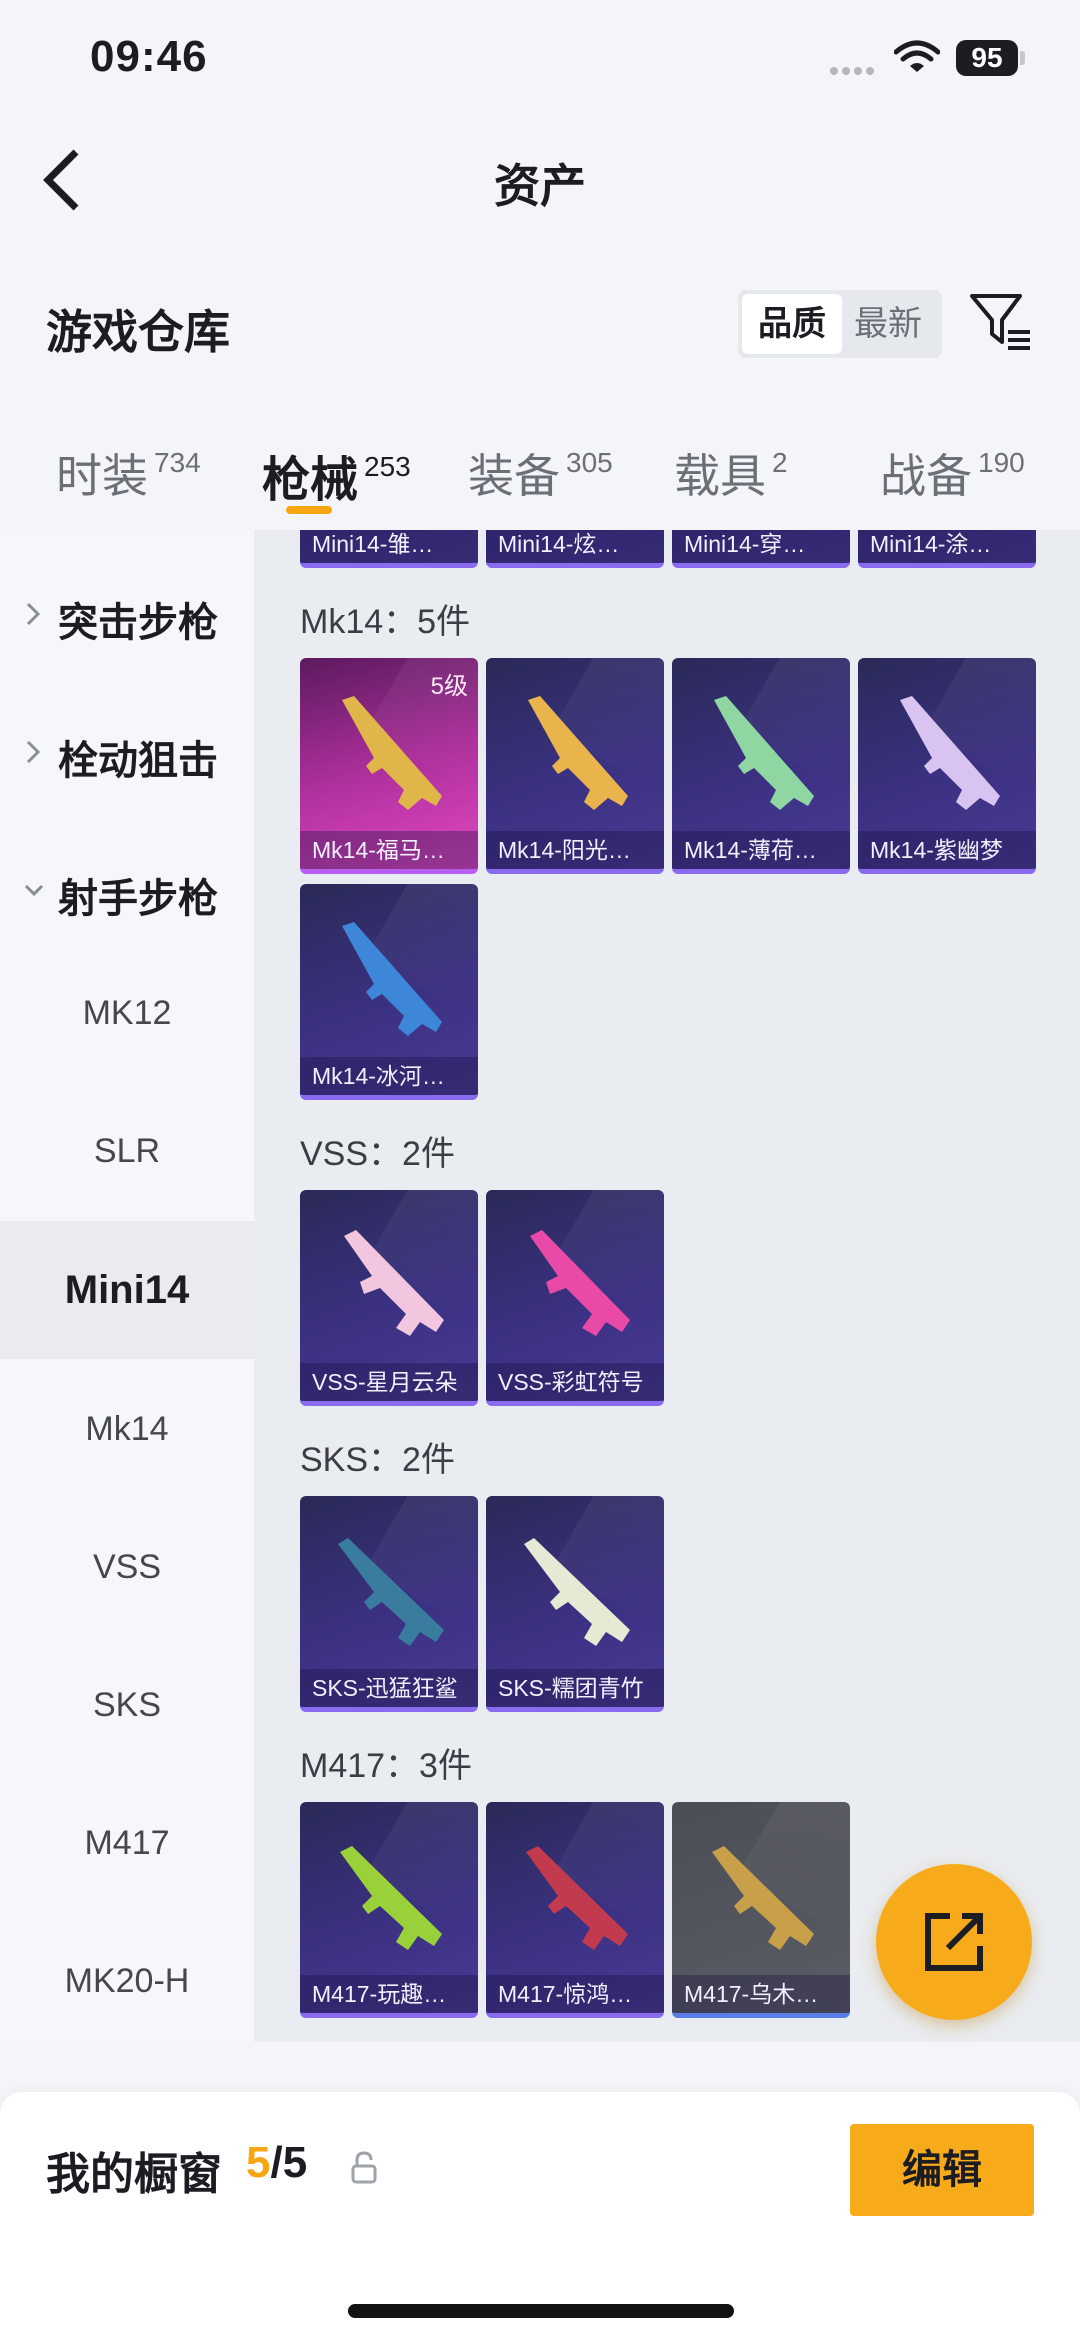 The height and width of the screenshot is (2339, 1080). I want to click on skin-card: SKS-迅猛狂鲨, so click(389, 1604).